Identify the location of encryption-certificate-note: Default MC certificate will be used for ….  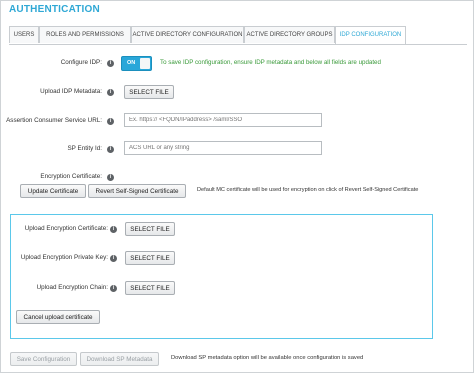
(308, 190).